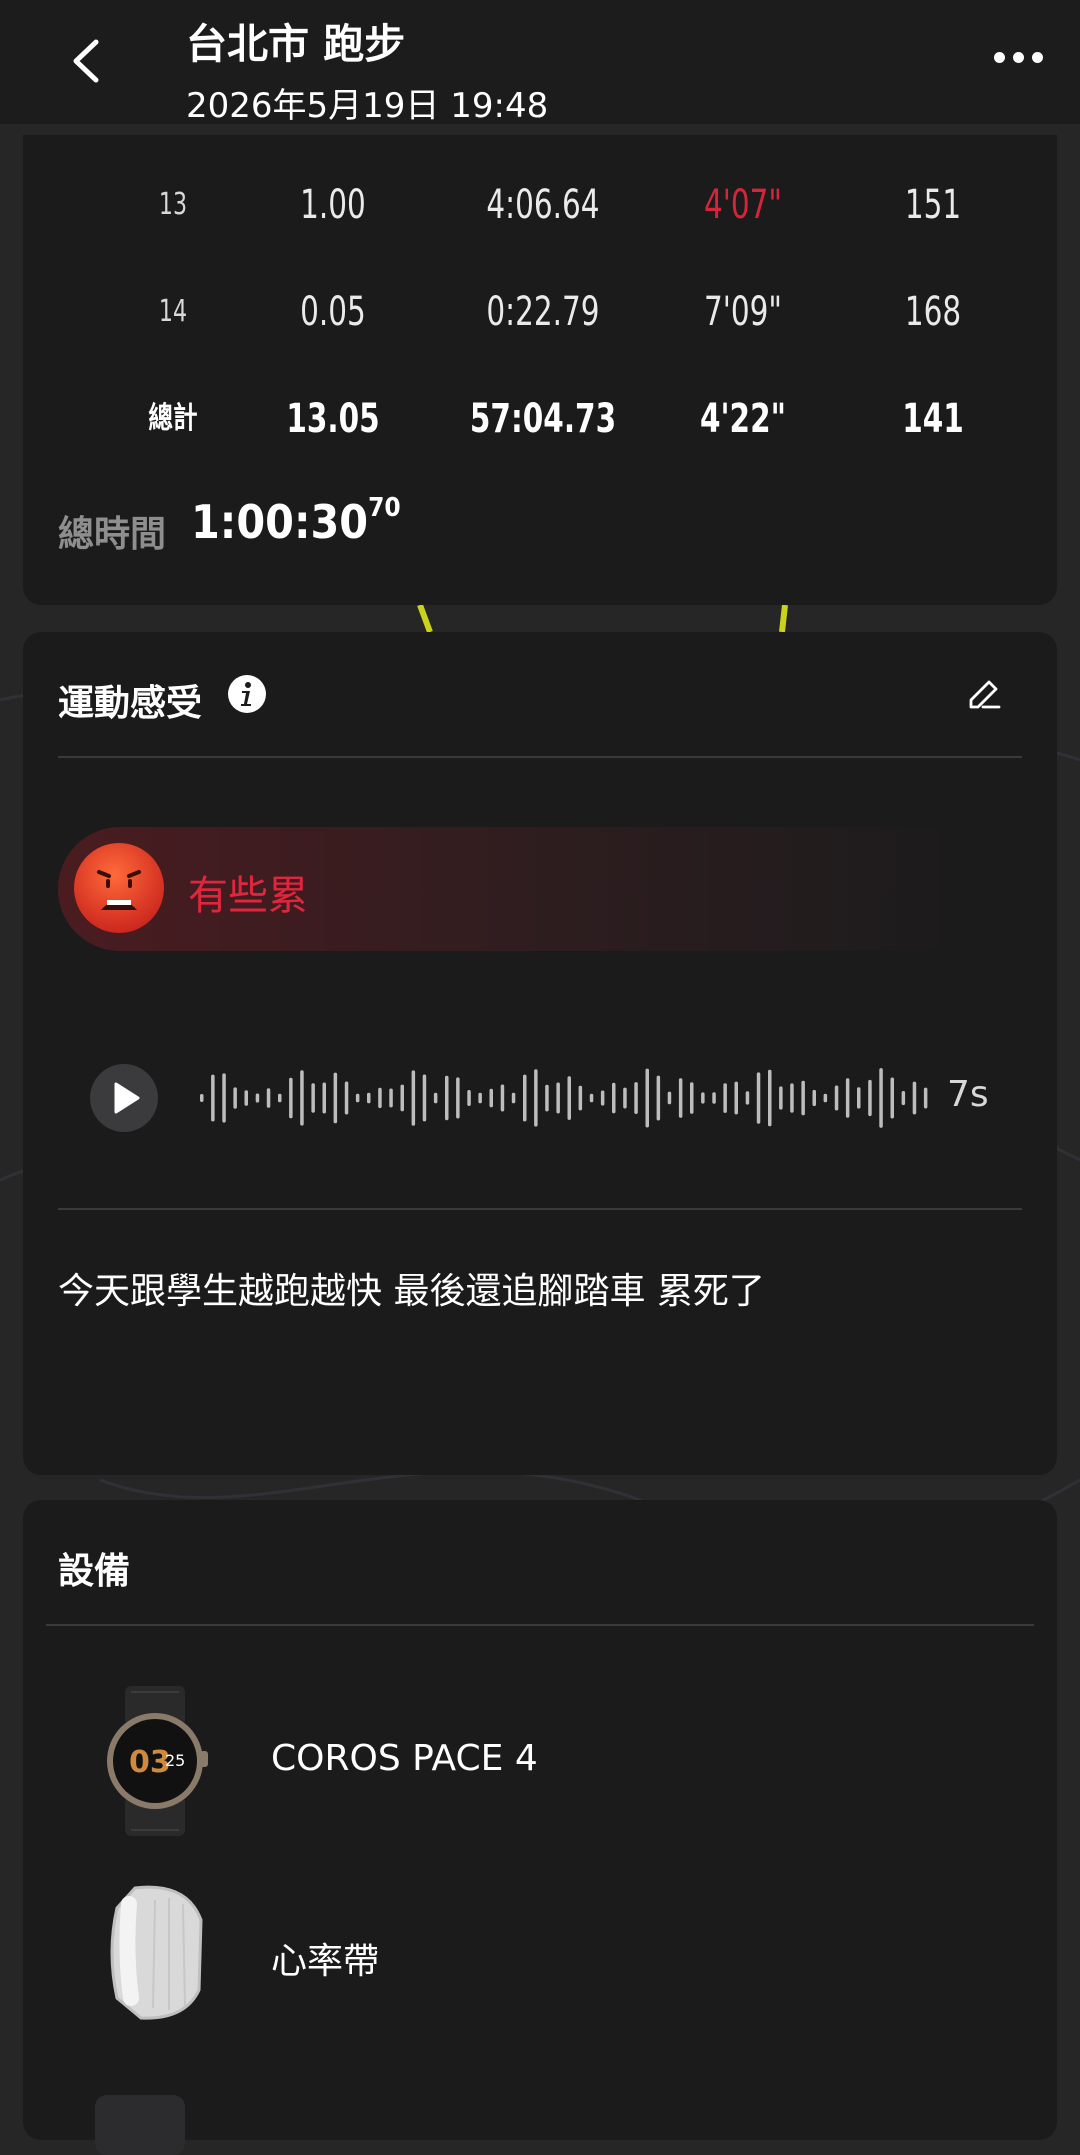 This screenshot has height=2155, width=1080. I want to click on total-pace: 4'22", so click(742, 419).